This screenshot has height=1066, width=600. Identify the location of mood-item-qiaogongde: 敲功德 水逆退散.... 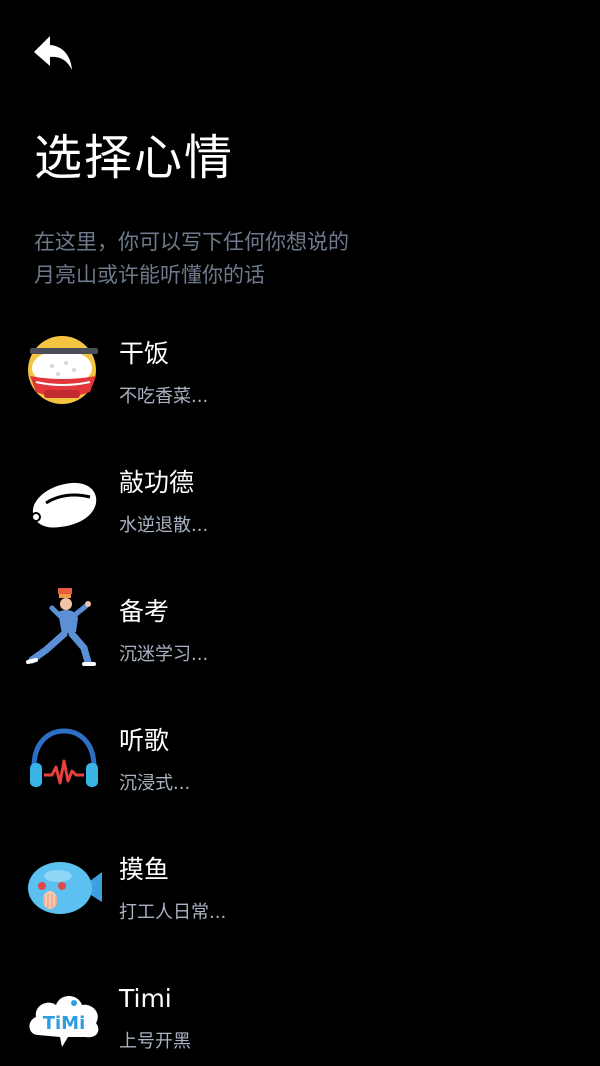
(300, 506).